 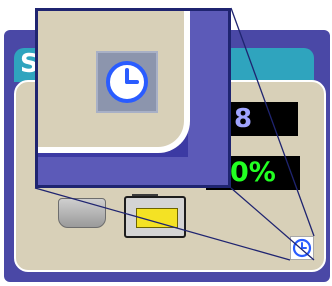 What do you see at coordinates (133, 171) in the screenshot?
I see `magnified-frame-bottom` at bounding box center [133, 171].